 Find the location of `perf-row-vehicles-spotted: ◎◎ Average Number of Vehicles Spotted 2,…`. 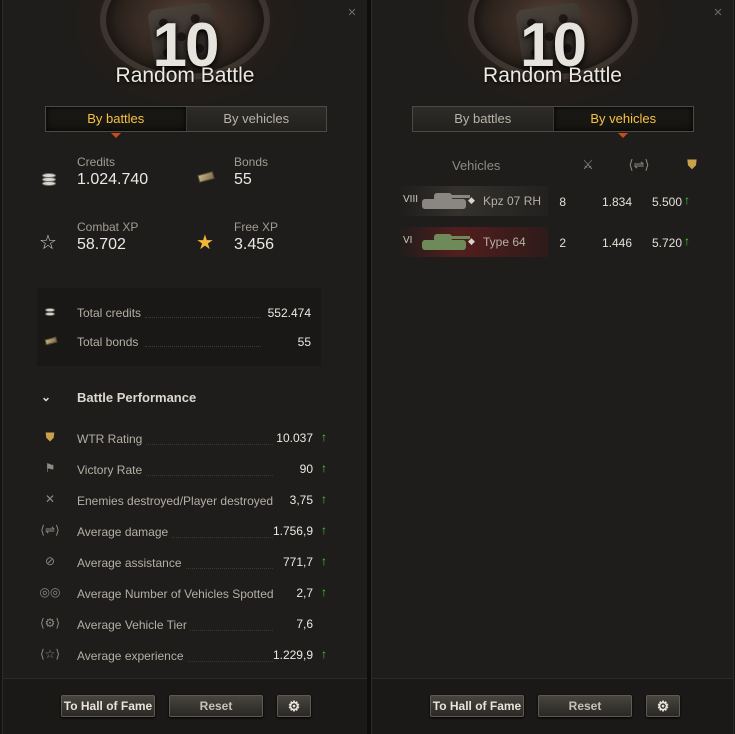

perf-row-vehicles-spotted: ◎◎ Average Number of Vehicles Spotted 2,… is located at coordinates (184, 594).